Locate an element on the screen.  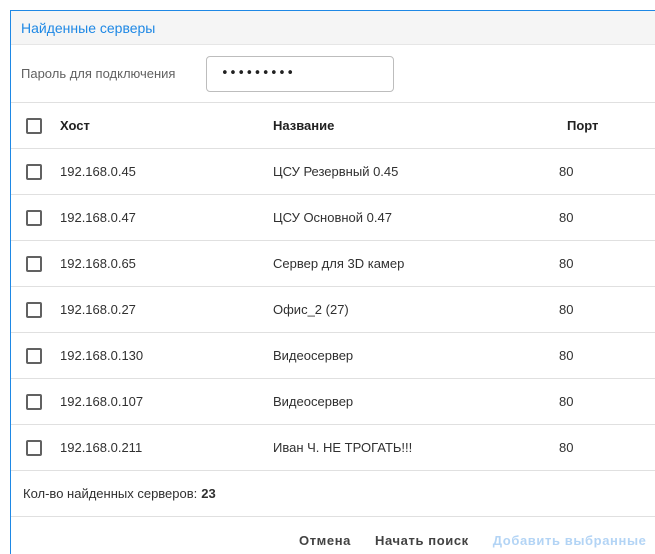
header-name: Название is located at coordinates (416, 125).